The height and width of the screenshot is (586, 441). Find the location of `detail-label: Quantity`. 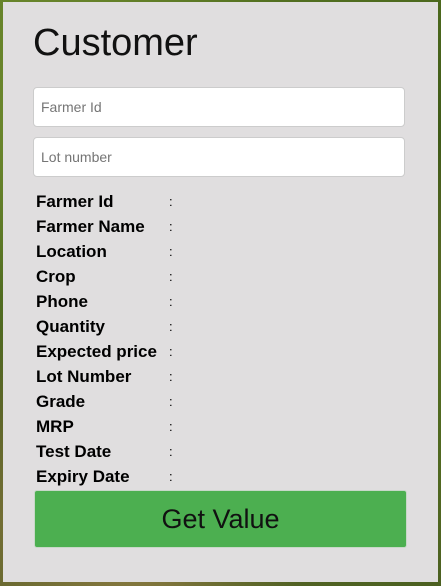

detail-label: Quantity is located at coordinates (70, 326).